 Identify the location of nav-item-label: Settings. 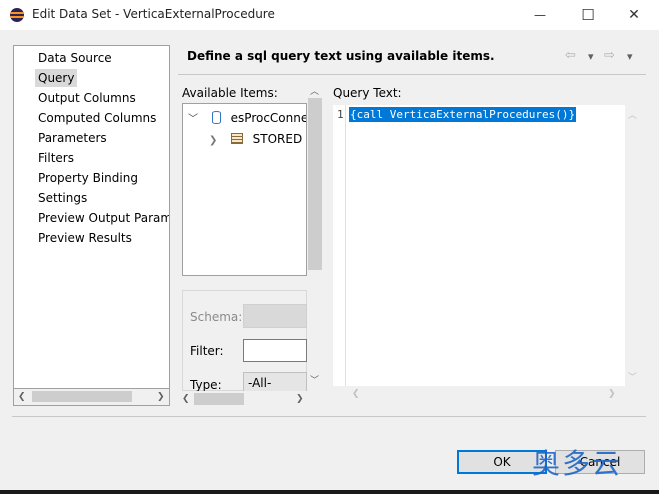
(63, 198).